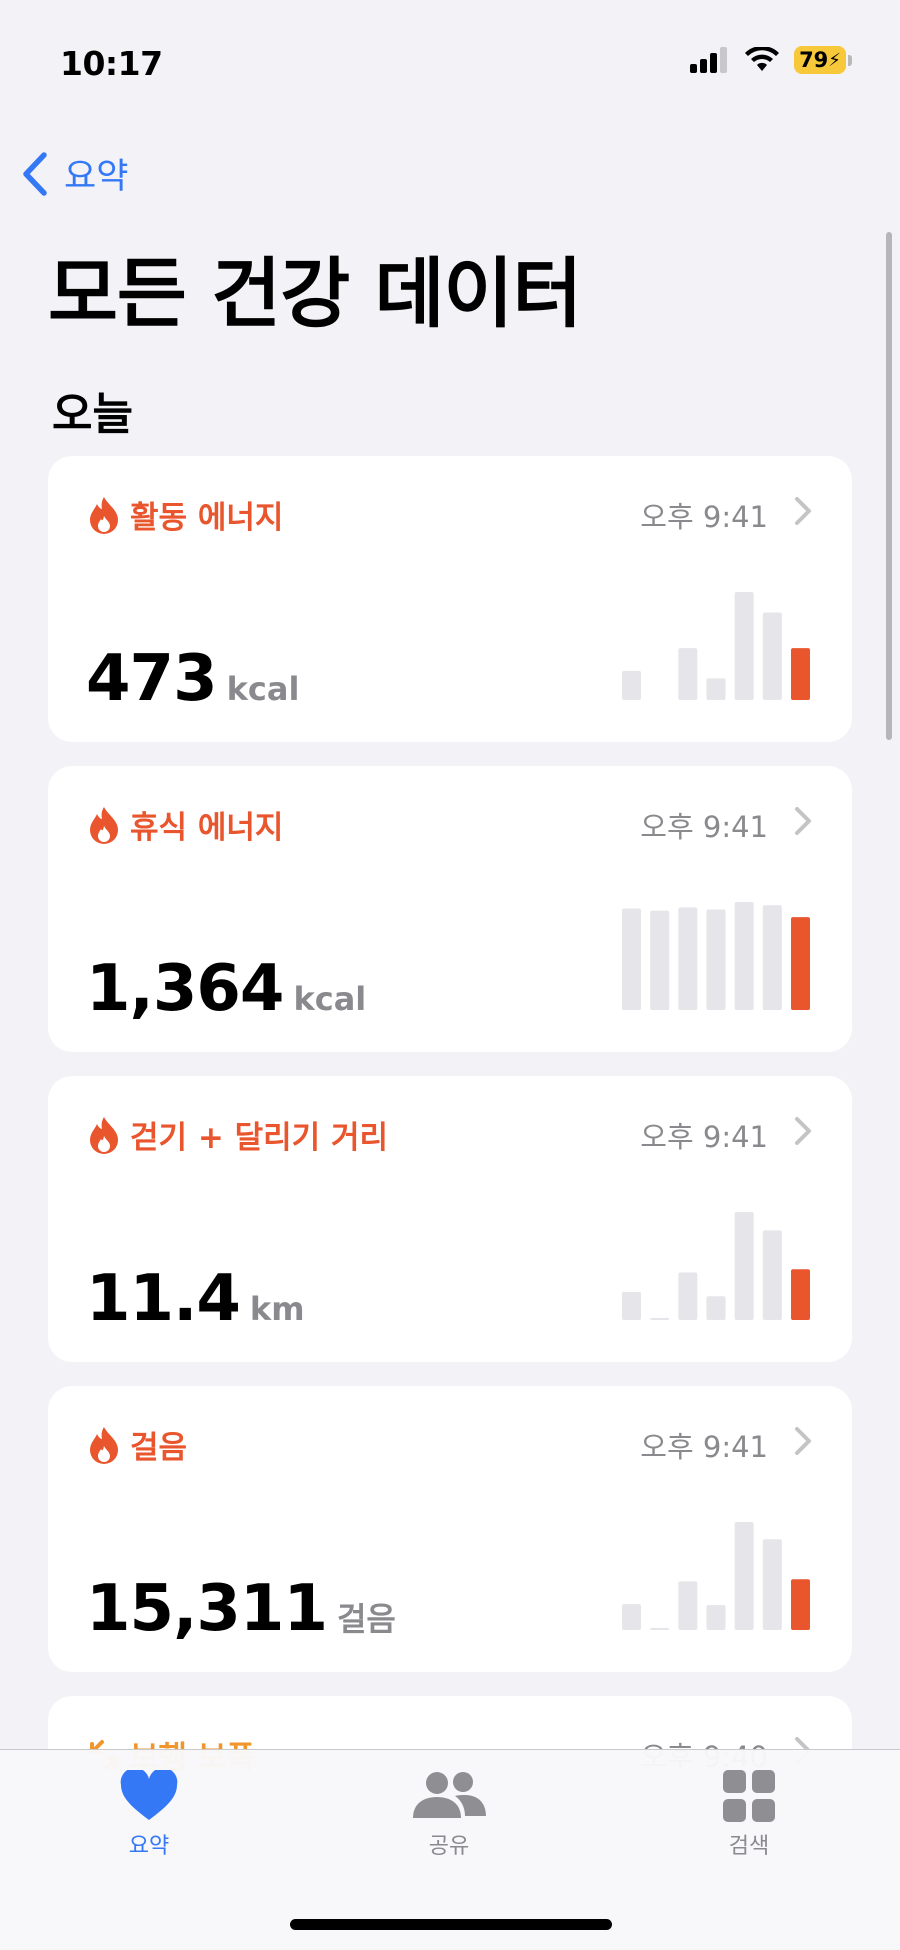 The width and height of the screenshot is (900, 1950). Describe the element at coordinates (814, 60) in the screenshot. I see `battery-level: 79` at that location.